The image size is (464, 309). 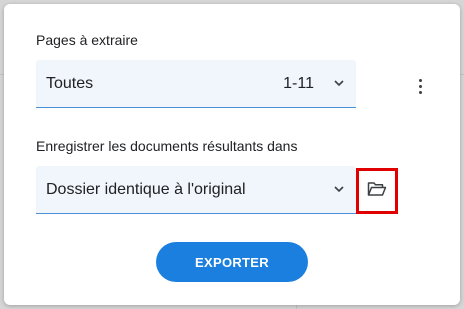 I want to click on more-options-icon, so click(x=420, y=86).